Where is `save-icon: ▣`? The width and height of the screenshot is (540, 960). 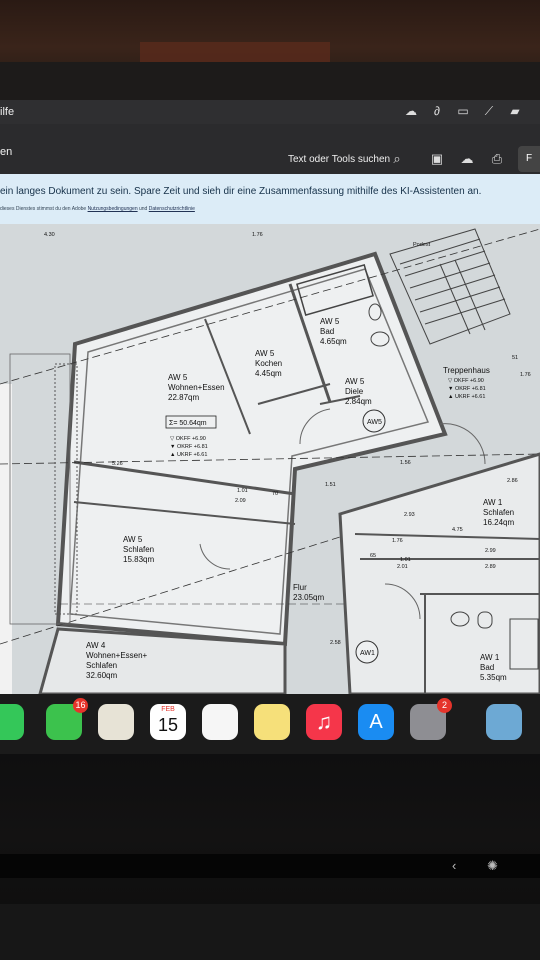
save-icon: ▣ is located at coordinates (437, 159).